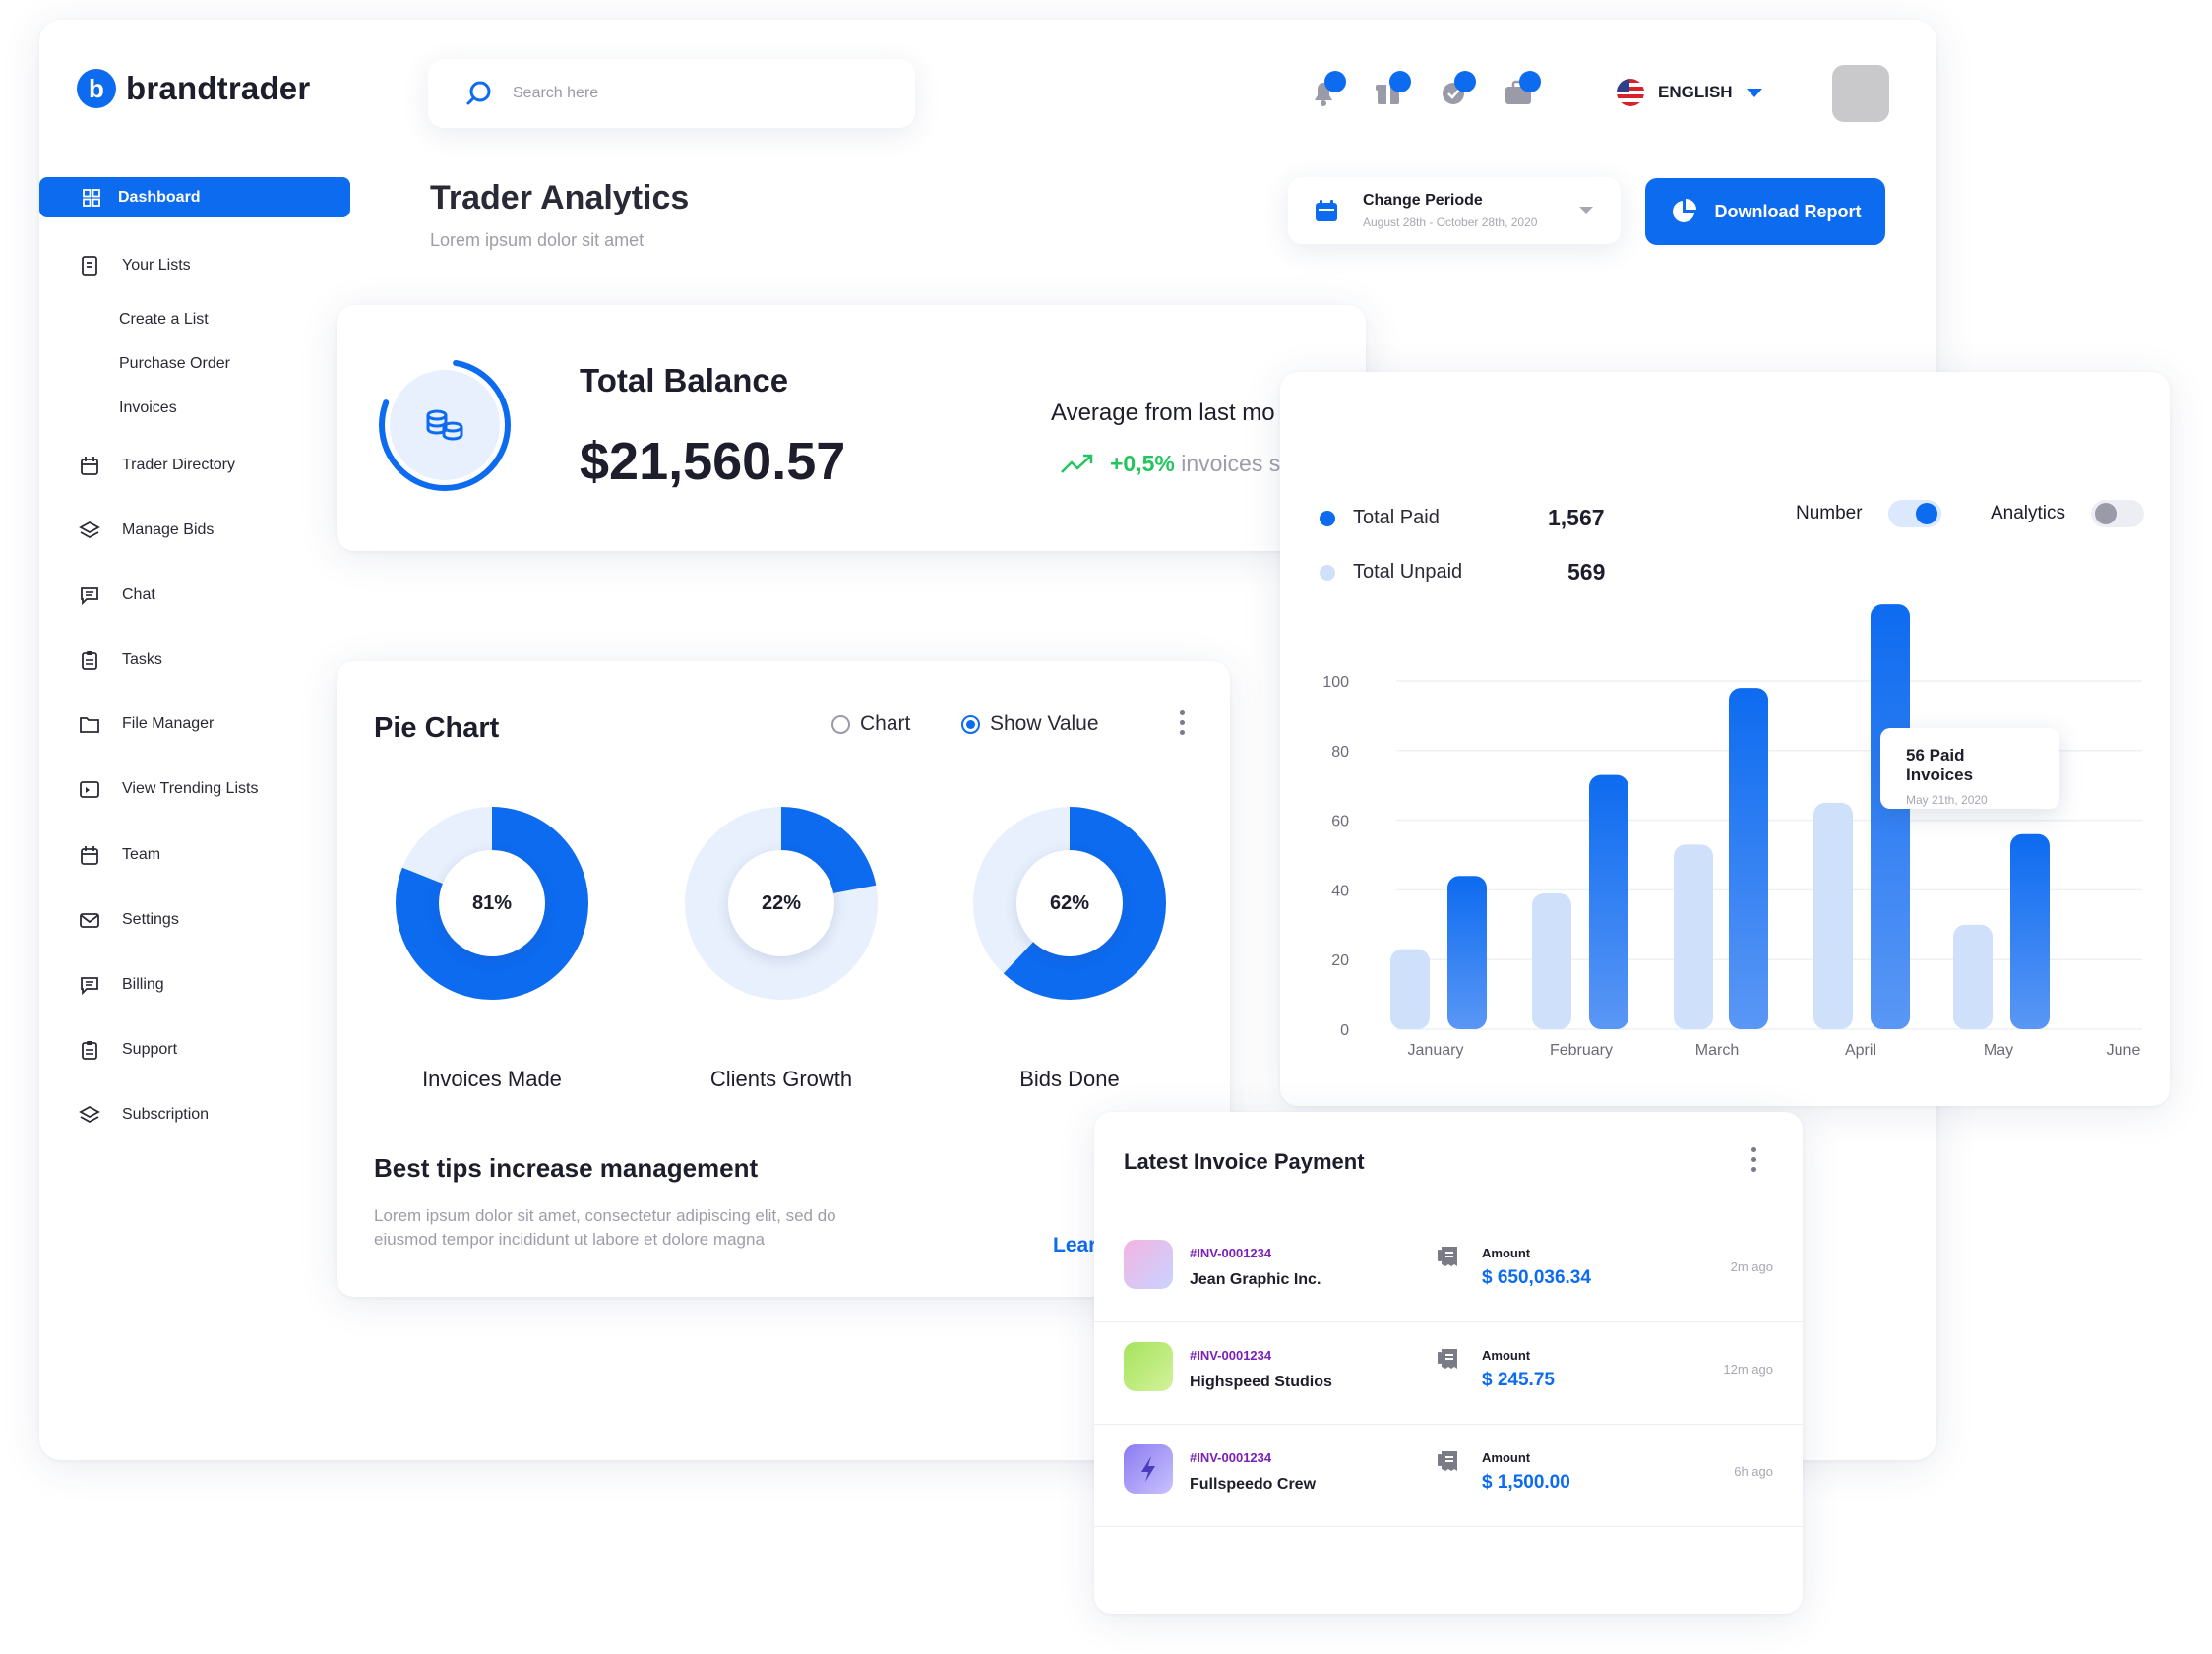  I want to click on y-tick-label: 80, so click(1340, 752).